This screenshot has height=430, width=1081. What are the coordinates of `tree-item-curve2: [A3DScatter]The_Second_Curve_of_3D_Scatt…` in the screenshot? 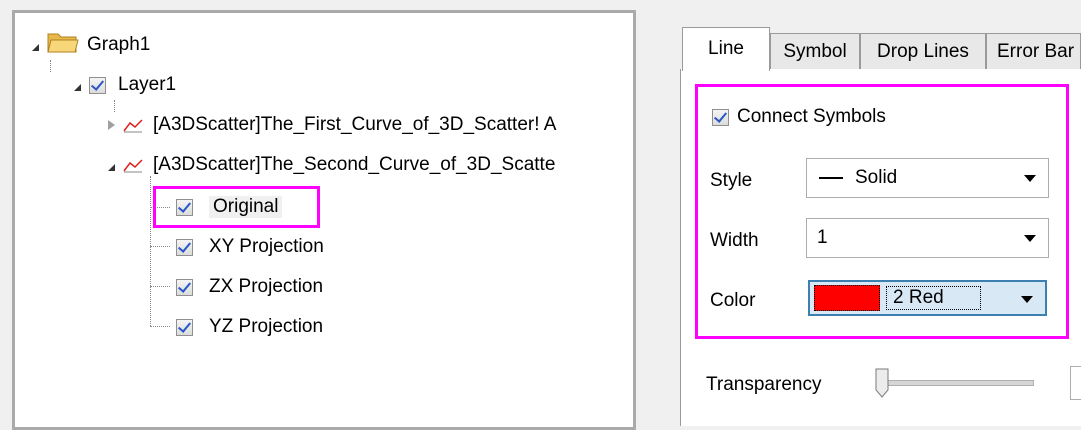 It's located at (331, 165).